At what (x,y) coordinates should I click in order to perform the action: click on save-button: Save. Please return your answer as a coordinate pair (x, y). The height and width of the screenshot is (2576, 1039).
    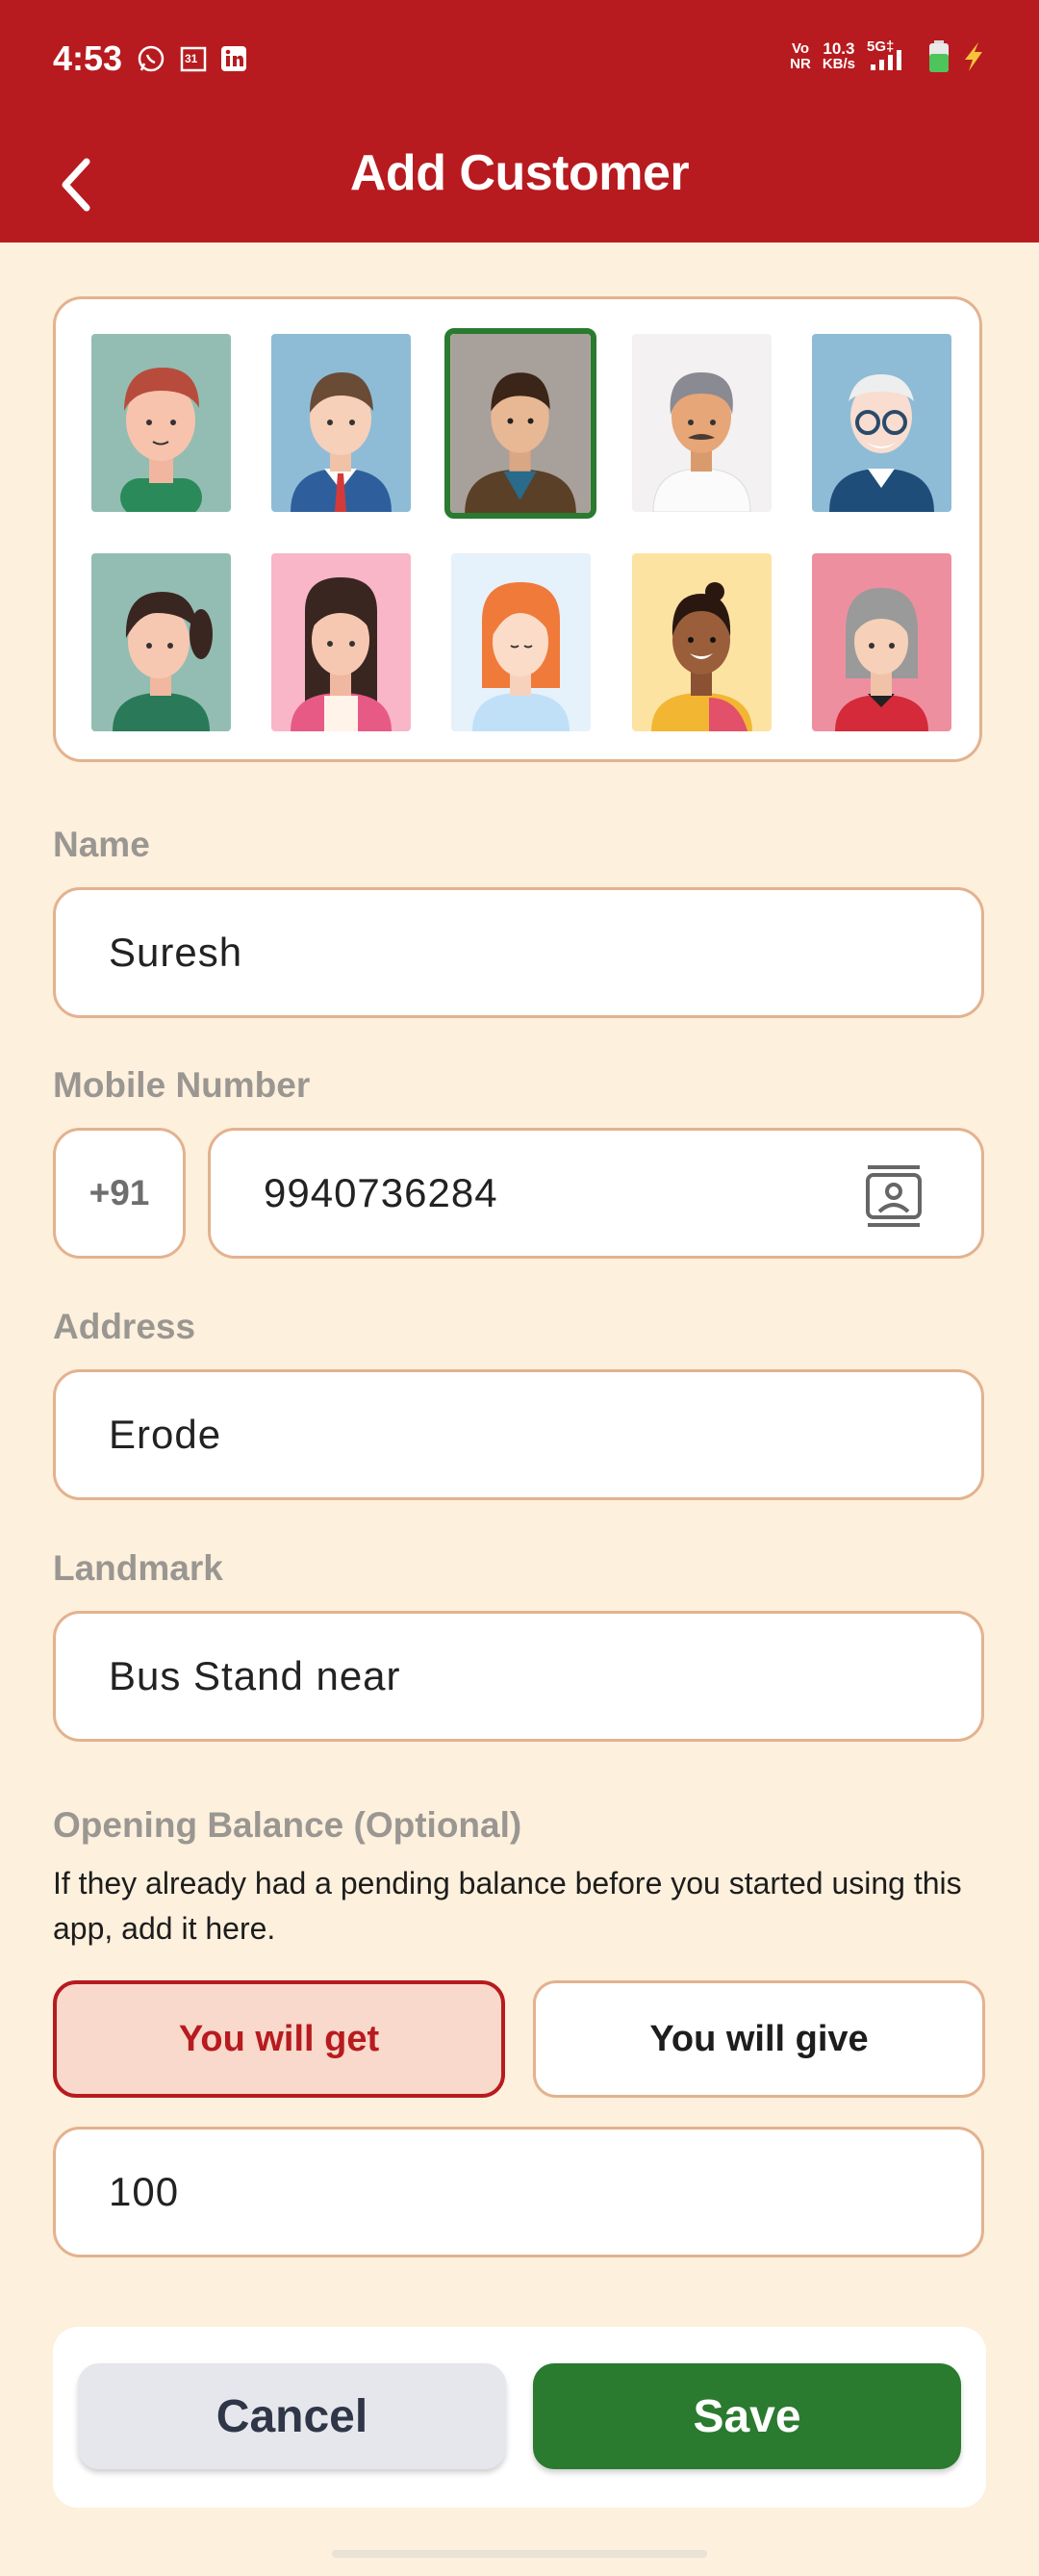
    Looking at the image, I should click on (747, 2416).